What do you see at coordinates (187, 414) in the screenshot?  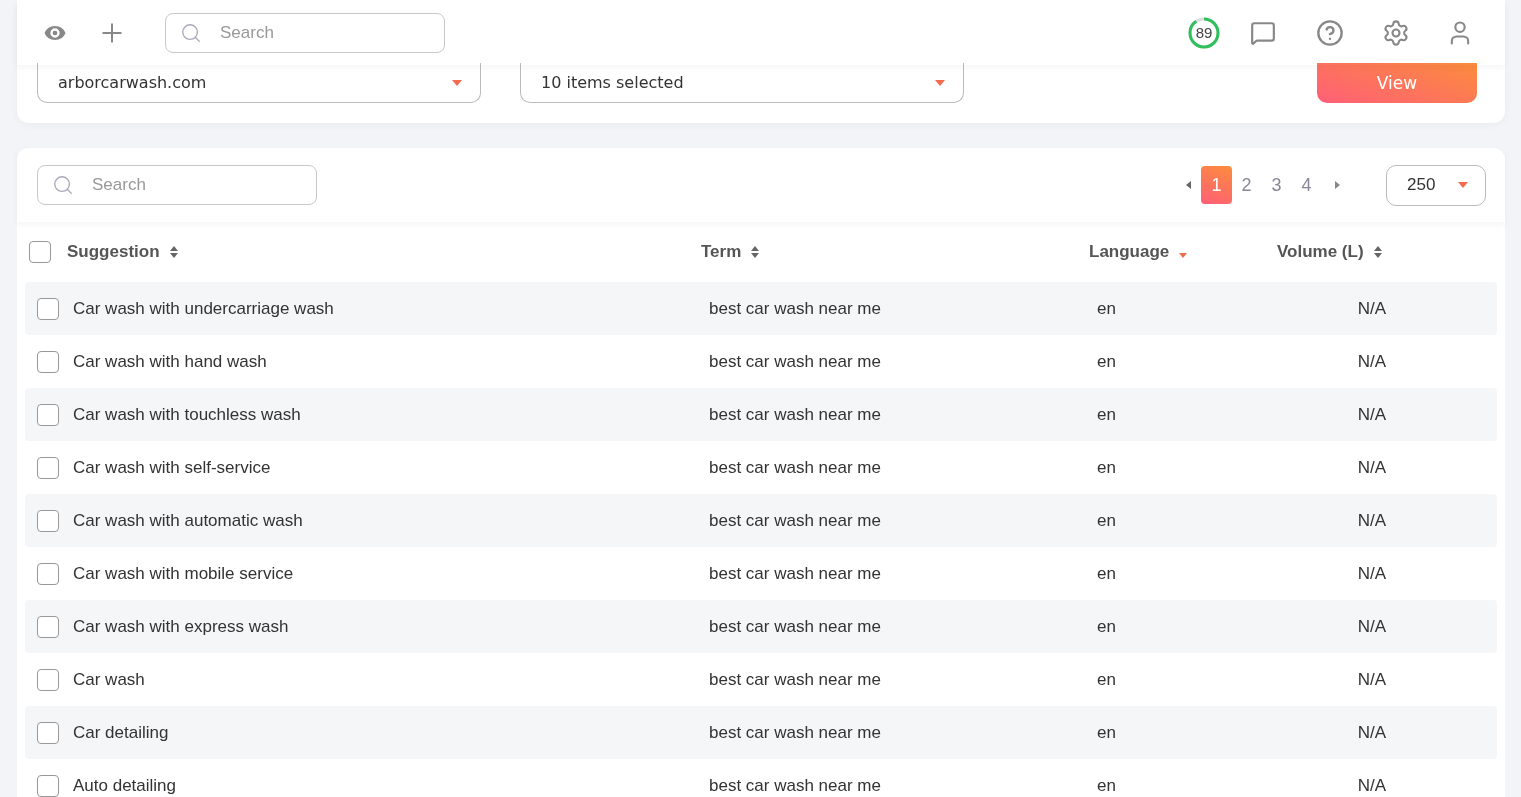 I see `table-cell-text: Car wash with touchless wash` at bounding box center [187, 414].